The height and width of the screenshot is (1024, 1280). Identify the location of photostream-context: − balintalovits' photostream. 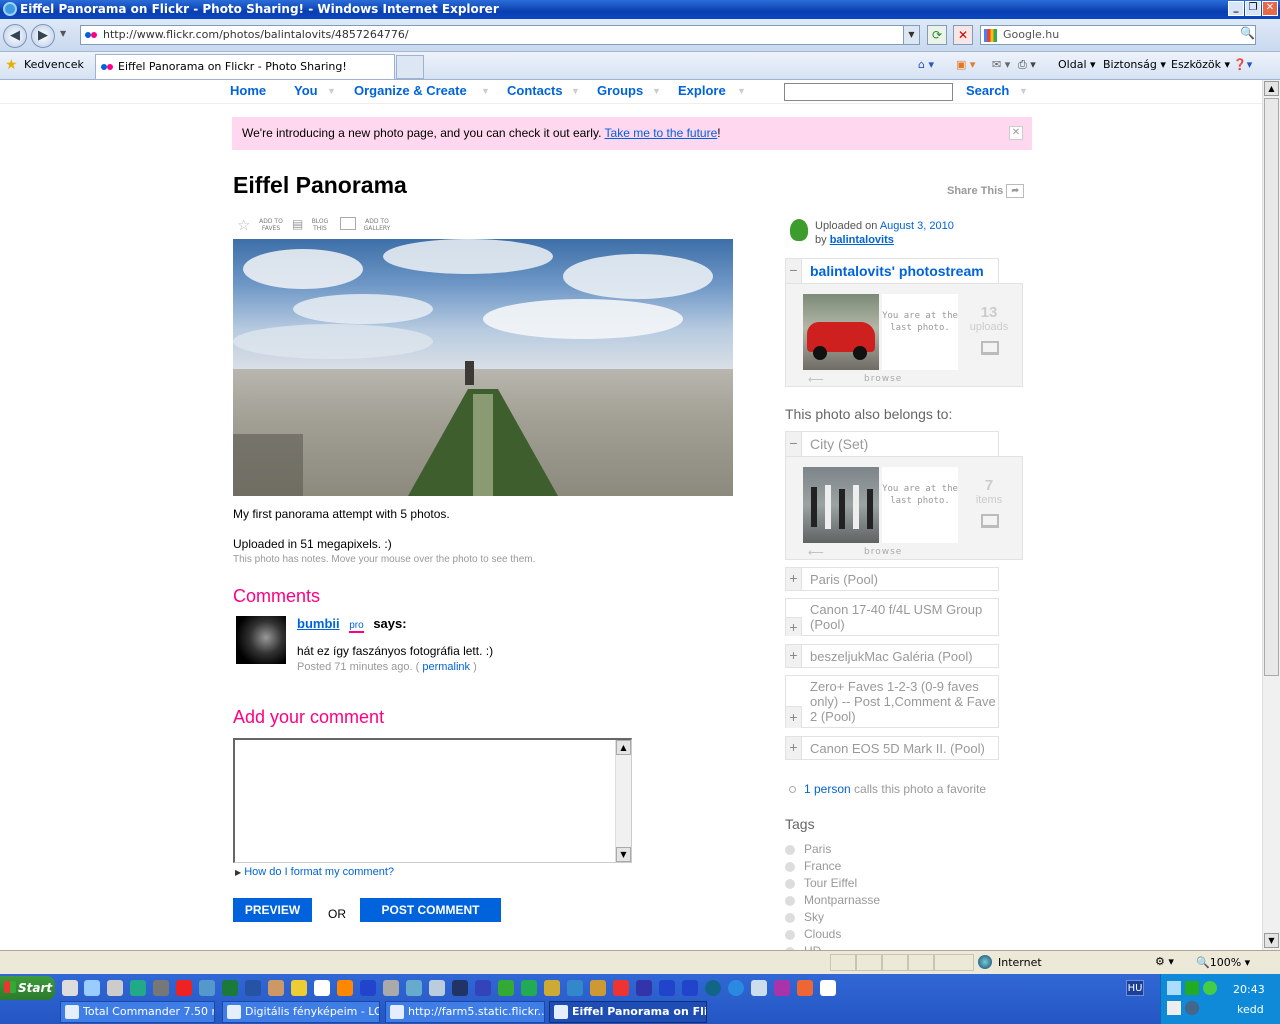
(892, 270).